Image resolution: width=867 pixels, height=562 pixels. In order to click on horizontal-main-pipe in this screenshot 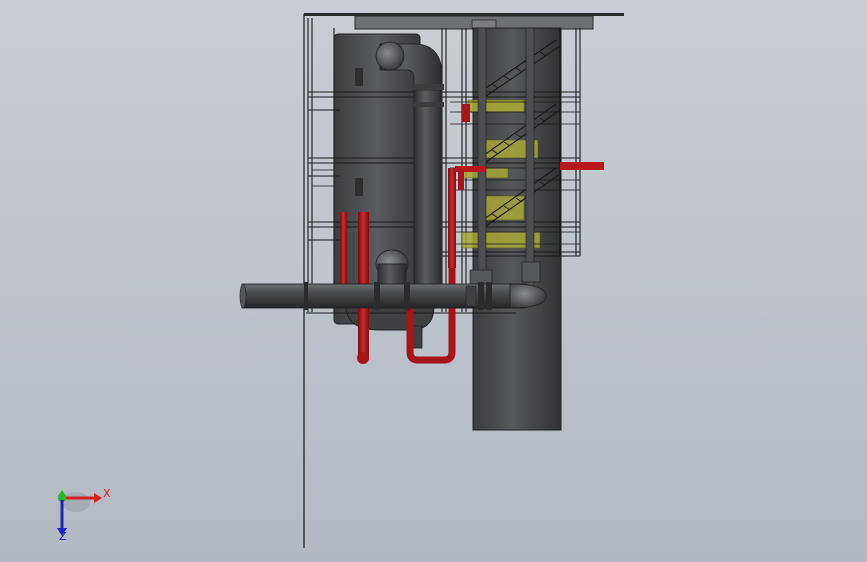, I will do `click(393, 296)`.